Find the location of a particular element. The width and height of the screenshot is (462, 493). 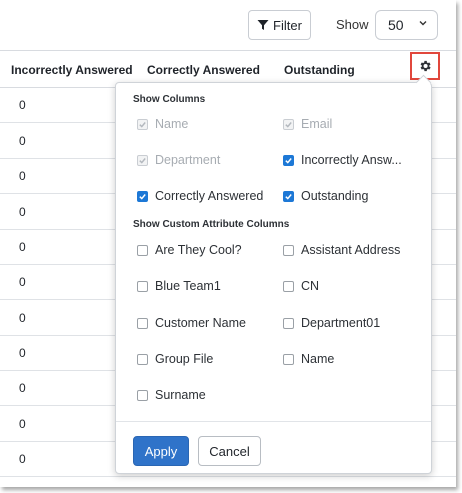

option-label: Are They Cool? is located at coordinates (198, 250).